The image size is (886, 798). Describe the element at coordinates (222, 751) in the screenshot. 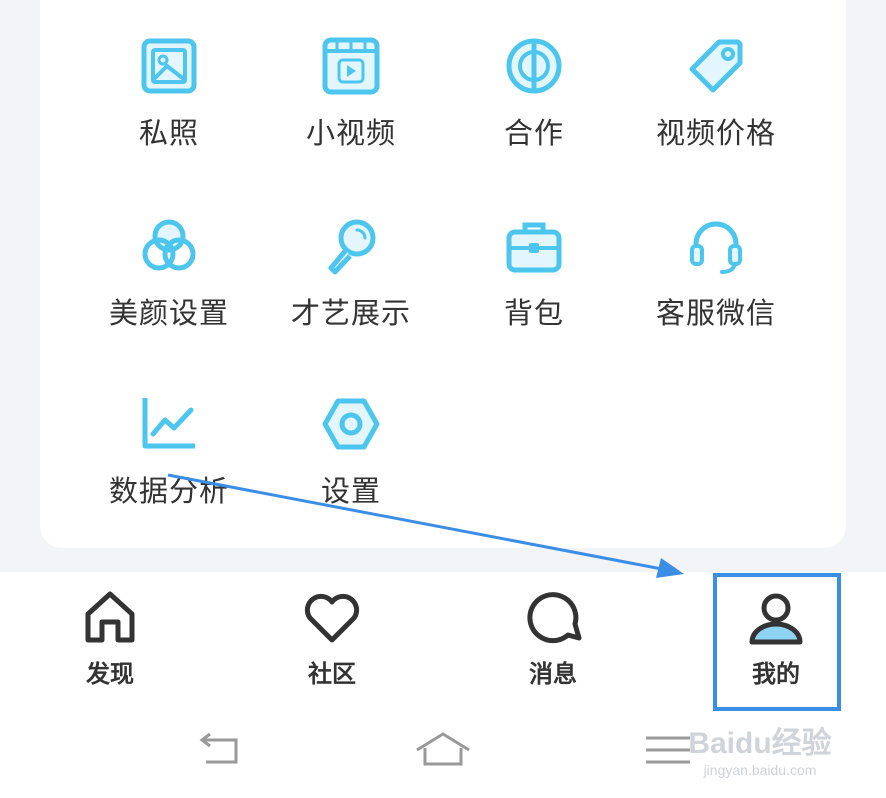

I see `back-icon` at that location.